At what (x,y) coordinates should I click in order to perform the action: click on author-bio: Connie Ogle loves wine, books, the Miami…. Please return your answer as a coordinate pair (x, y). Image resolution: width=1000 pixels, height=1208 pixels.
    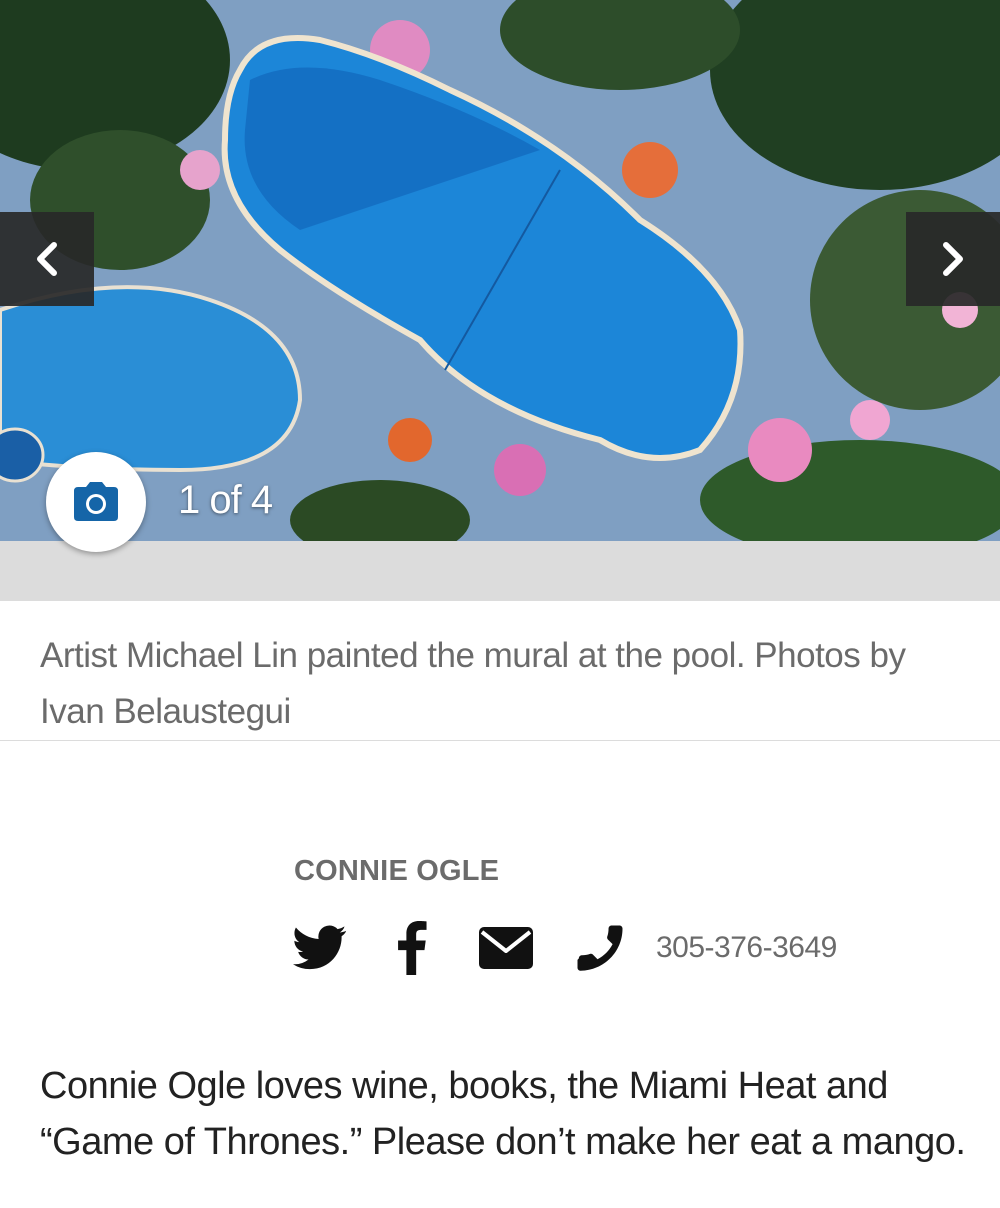
    Looking at the image, I should click on (503, 1114).